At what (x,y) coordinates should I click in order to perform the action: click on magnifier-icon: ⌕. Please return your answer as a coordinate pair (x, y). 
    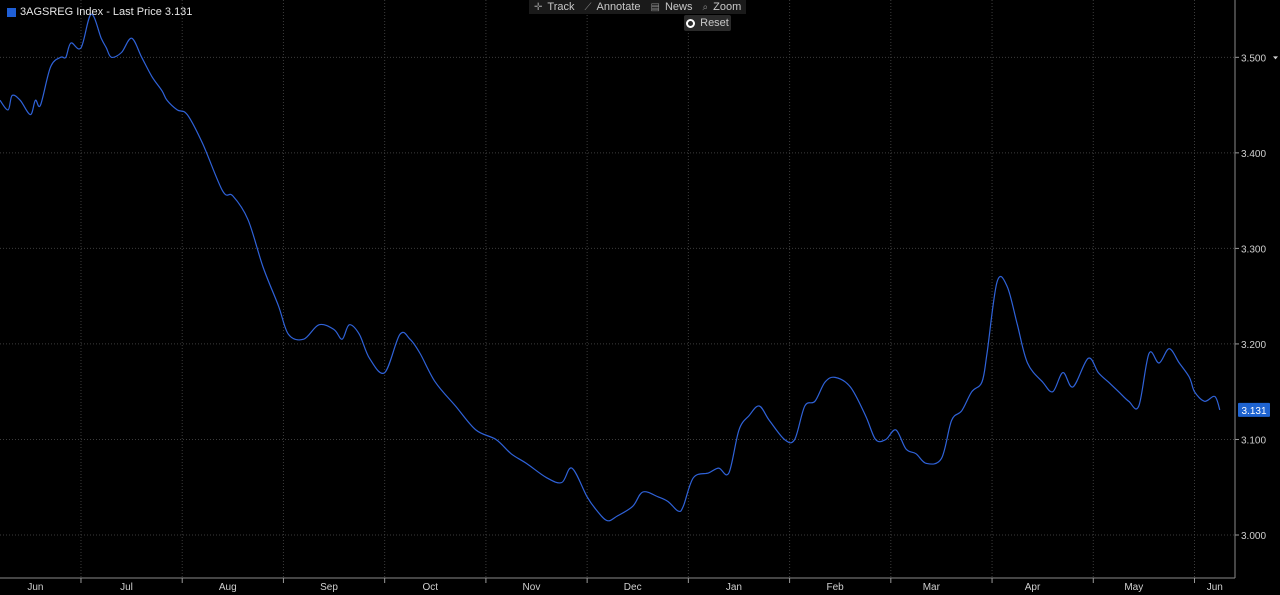
    Looking at the image, I should click on (705, 7).